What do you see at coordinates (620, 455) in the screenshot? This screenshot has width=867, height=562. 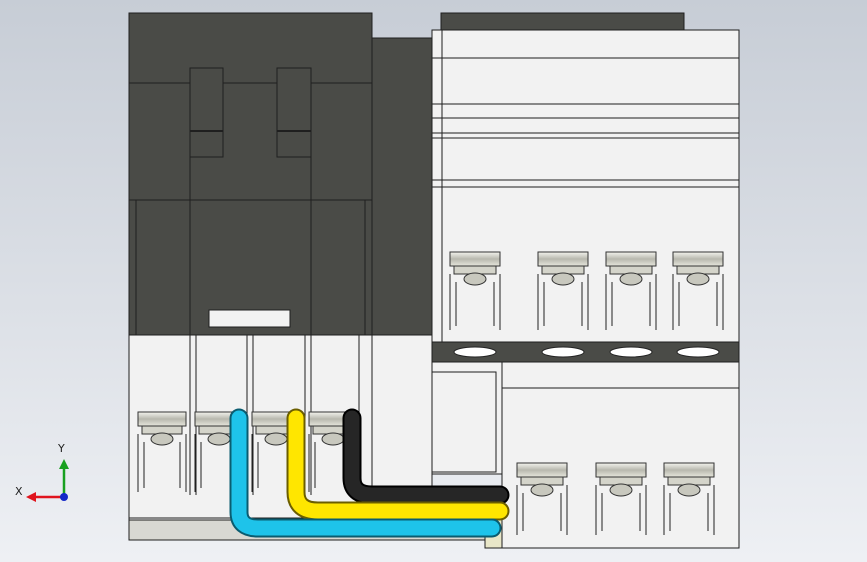 I see `right-unit-lower-body` at bounding box center [620, 455].